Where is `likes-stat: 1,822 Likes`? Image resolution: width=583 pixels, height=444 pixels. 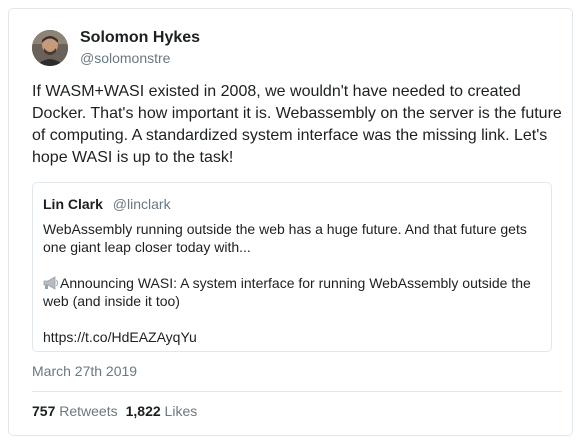 likes-stat: 1,822 Likes is located at coordinates (162, 411).